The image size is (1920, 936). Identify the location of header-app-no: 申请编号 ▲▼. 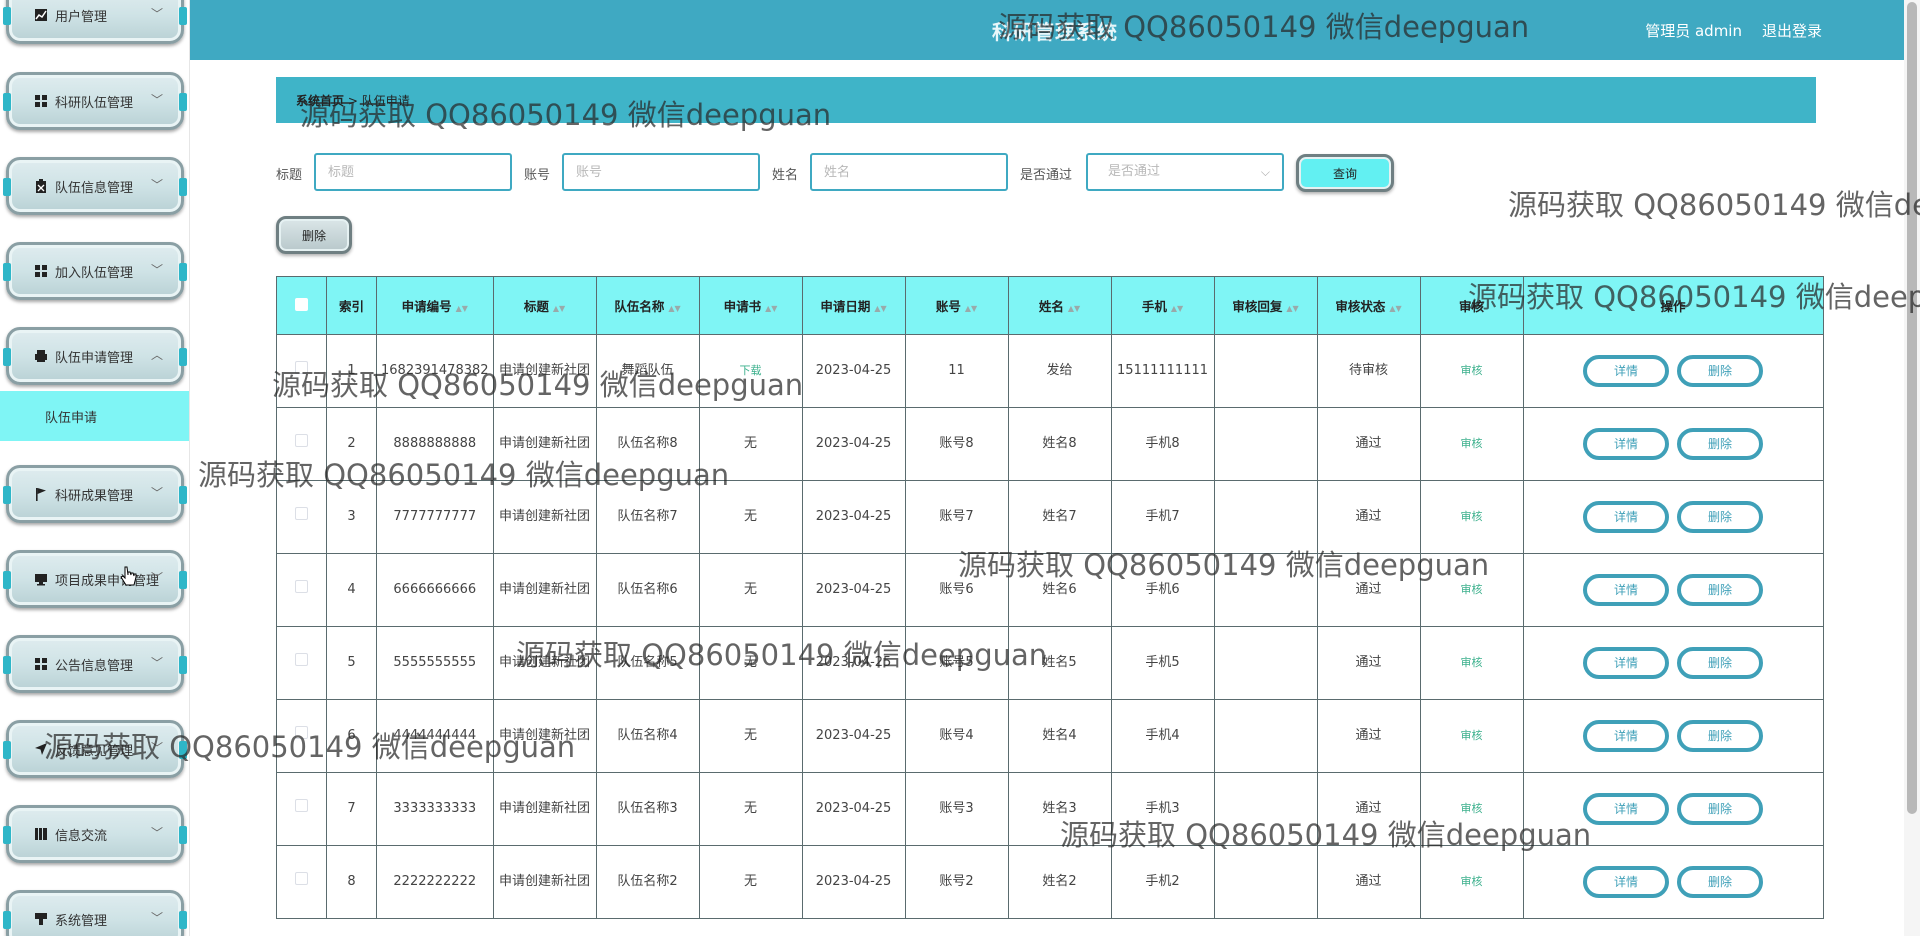
(435, 305).